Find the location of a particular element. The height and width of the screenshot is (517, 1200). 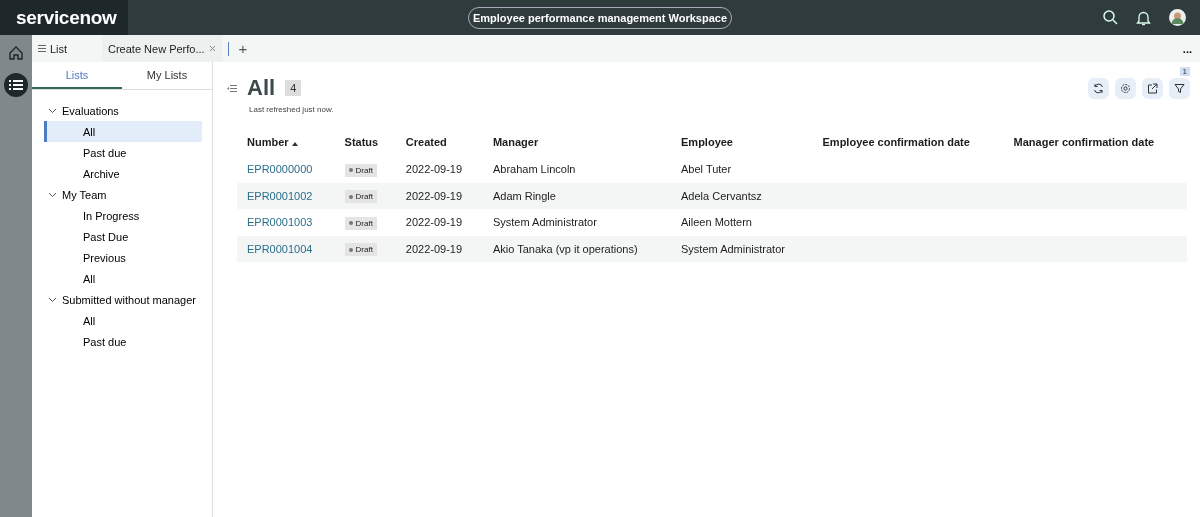

list-title: All is located at coordinates (261, 88).